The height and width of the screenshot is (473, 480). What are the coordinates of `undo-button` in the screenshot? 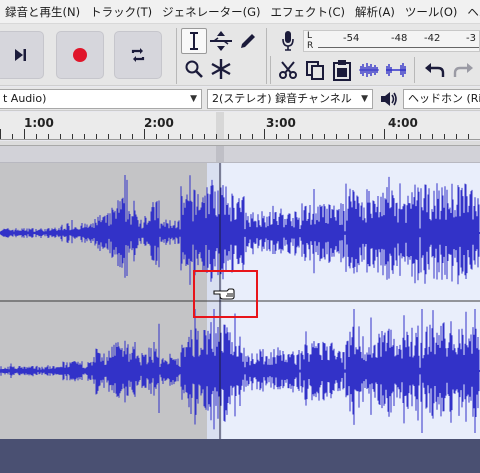 It's located at (435, 70).